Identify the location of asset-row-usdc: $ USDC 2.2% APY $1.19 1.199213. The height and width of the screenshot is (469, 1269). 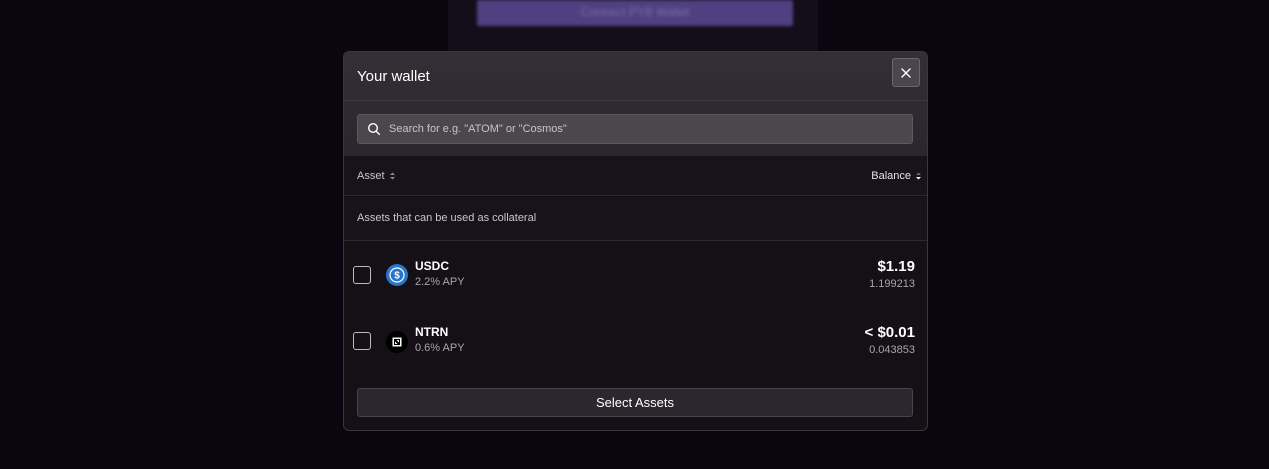
(635, 274).